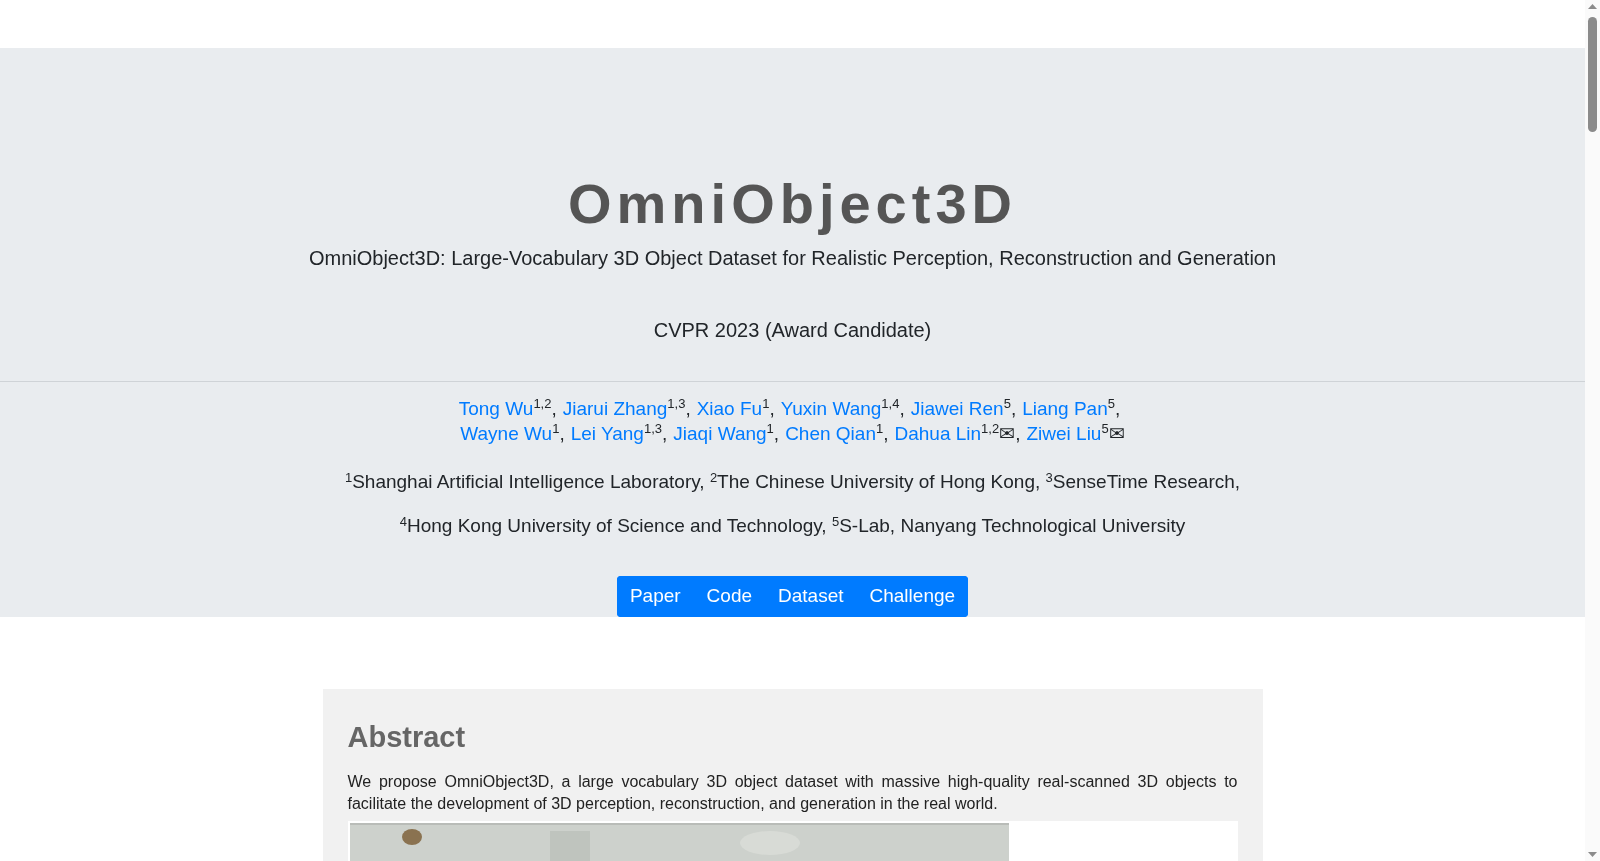  What do you see at coordinates (1064, 433) in the screenshot?
I see `author-link: Ziwei Liu` at bounding box center [1064, 433].